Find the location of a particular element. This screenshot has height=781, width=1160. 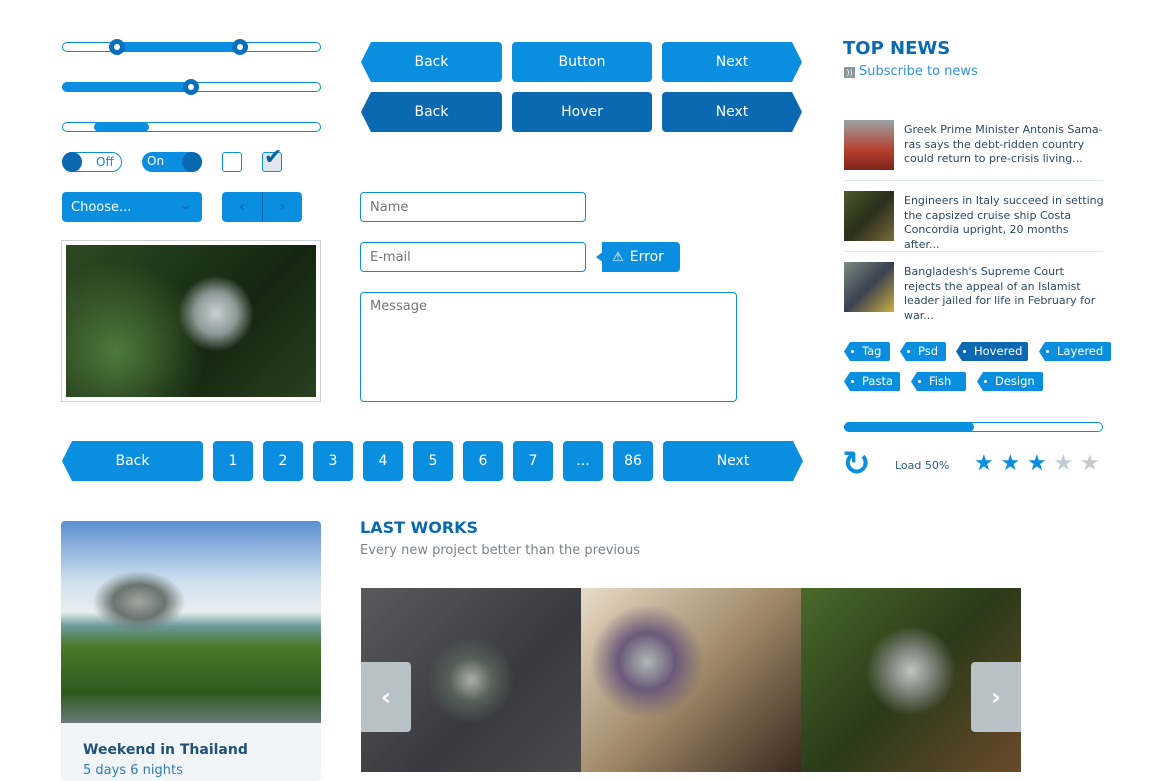

tag: Psd is located at coordinates (923, 351).